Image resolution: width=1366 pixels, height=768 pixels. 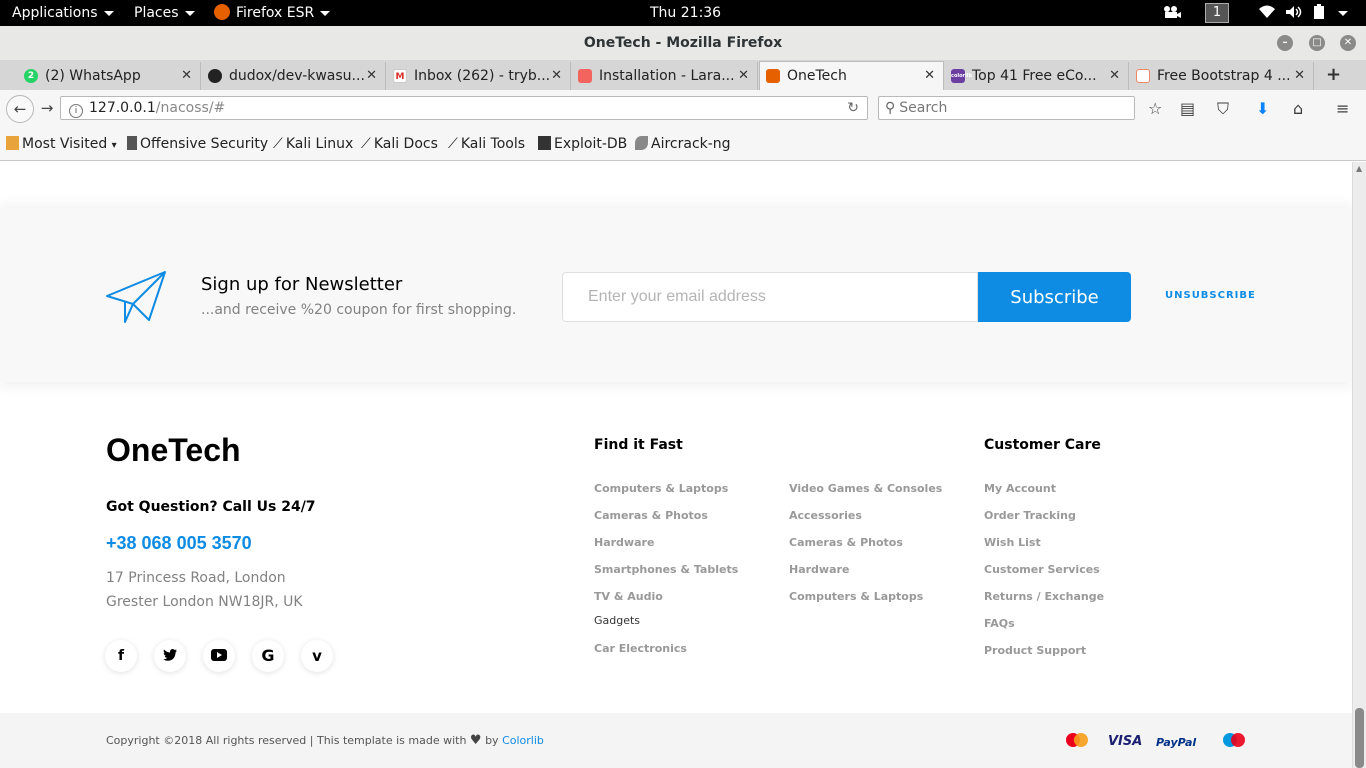 I want to click on youtube-icon, so click(x=219, y=656).